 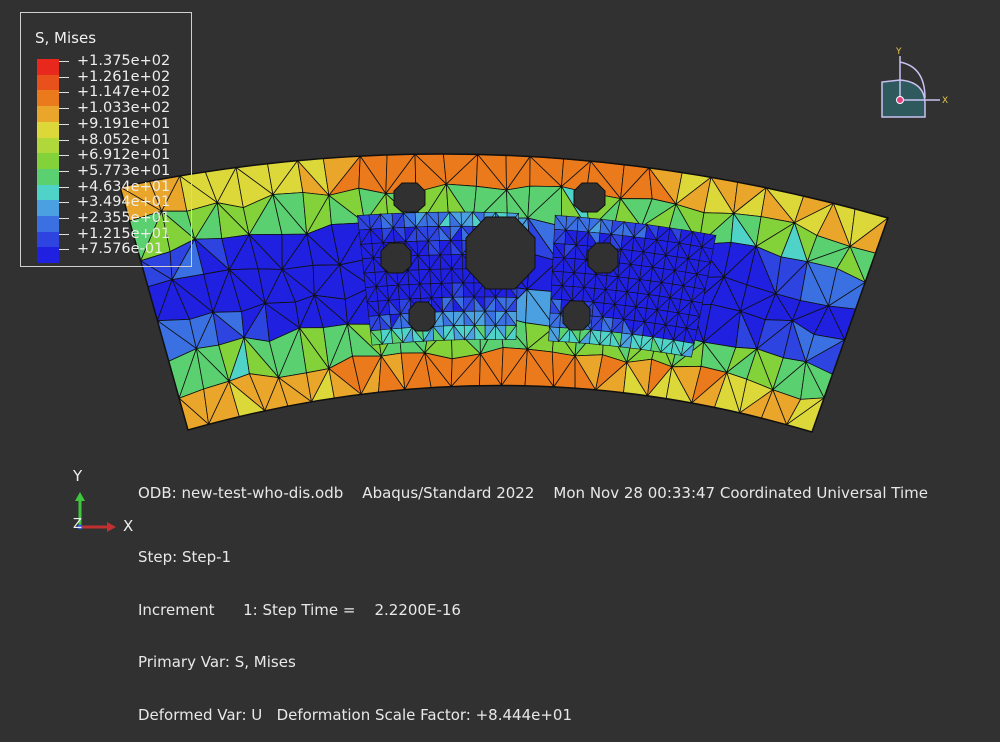 What do you see at coordinates (945, 101) in the screenshot?
I see `compass-x-label: X` at bounding box center [945, 101].